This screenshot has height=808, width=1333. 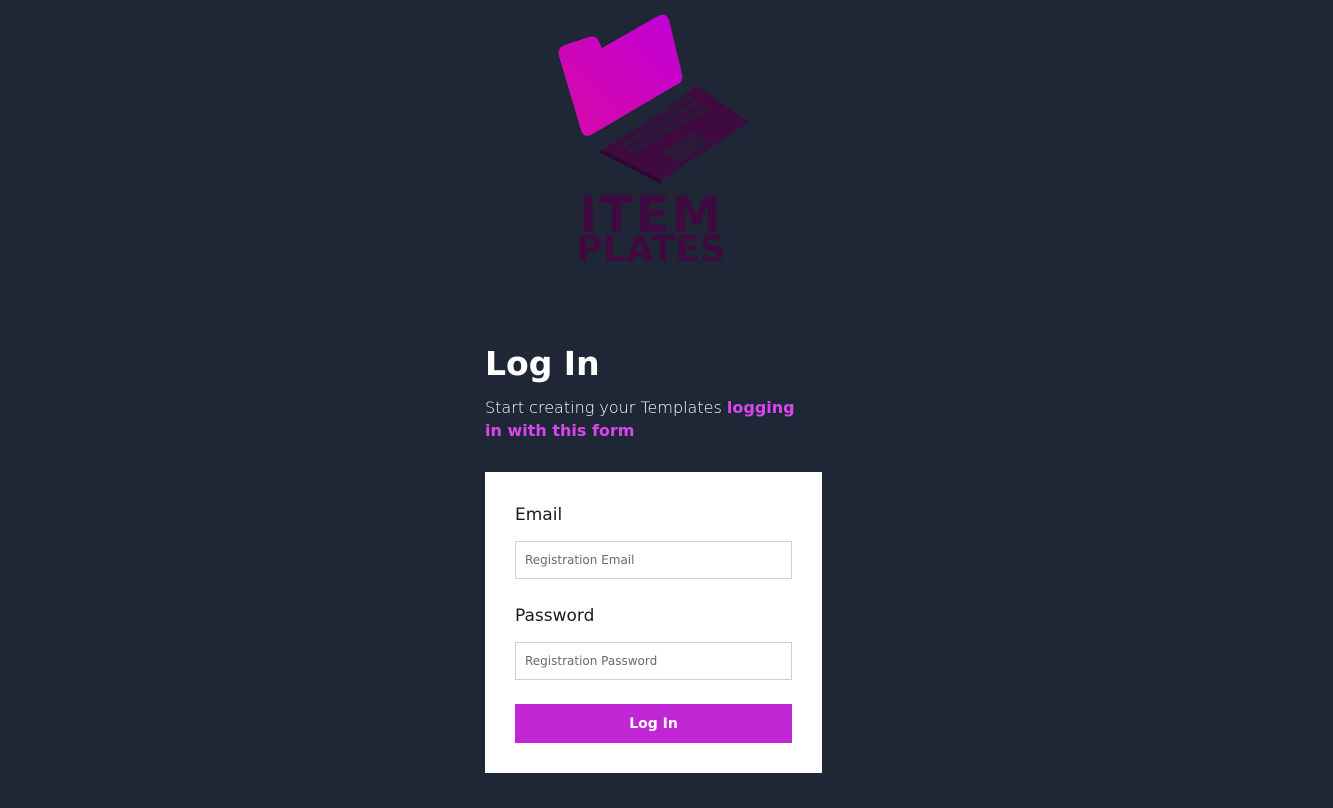 What do you see at coordinates (555, 616) in the screenshot?
I see `password-label: Password` at bounding box center [555, 616].